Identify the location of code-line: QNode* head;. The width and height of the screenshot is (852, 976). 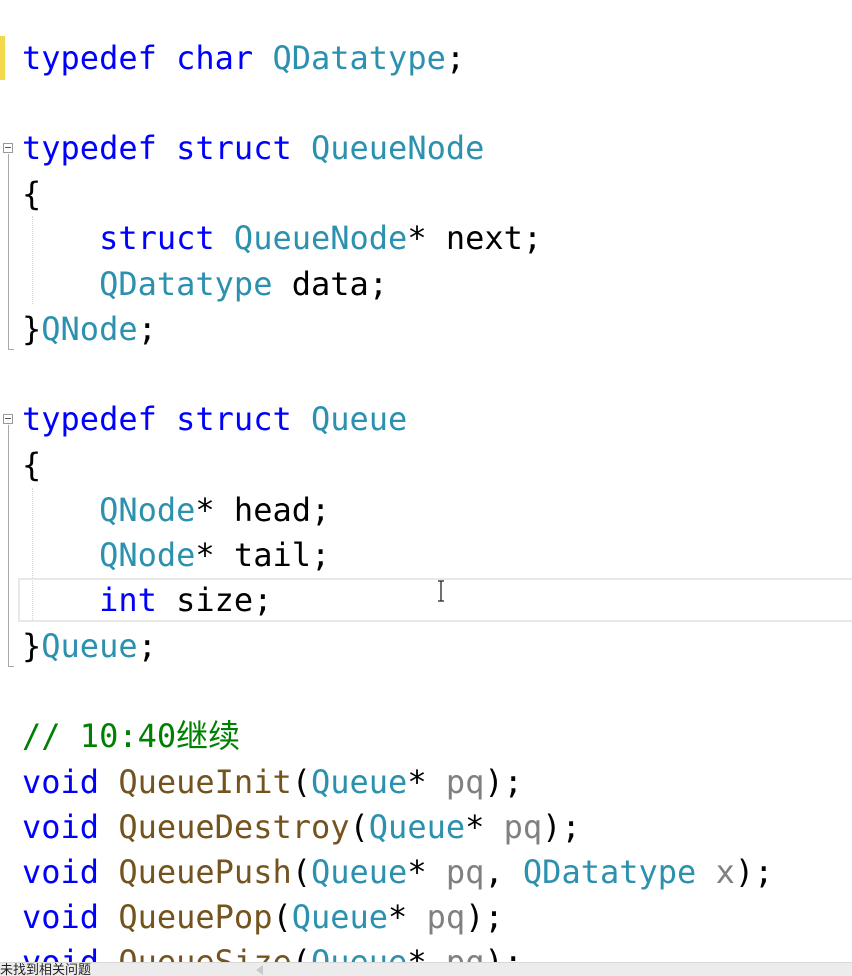
(176, 510).